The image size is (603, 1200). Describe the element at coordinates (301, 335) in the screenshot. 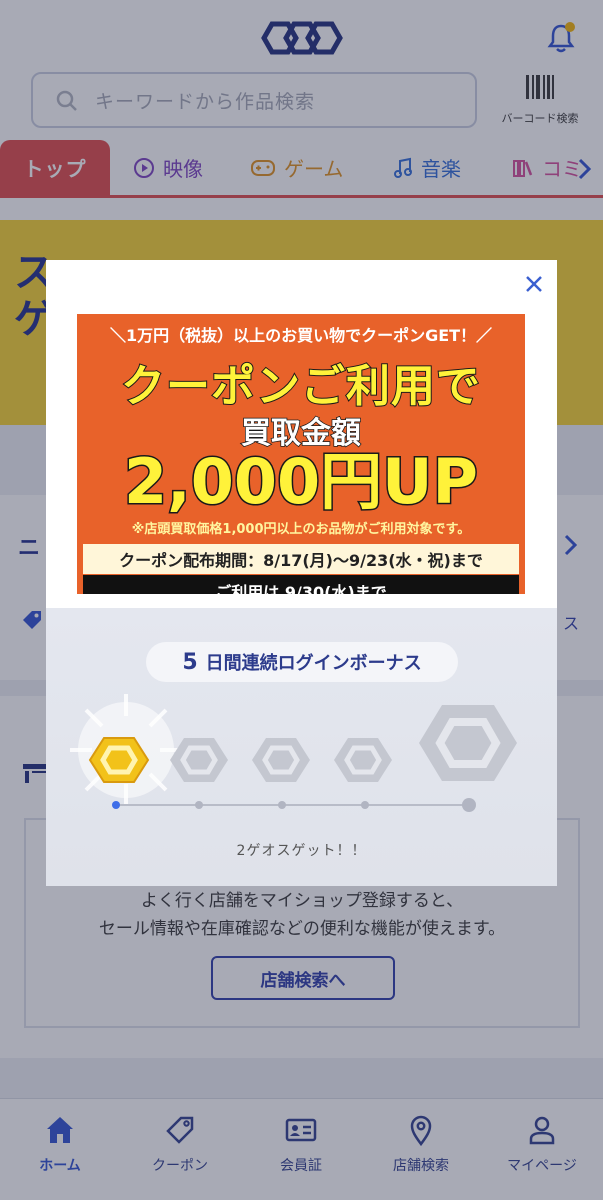

I see `ad-top-line: ＼1万円（税抜）以上のお買い物でクーポンGET！／` at that location.